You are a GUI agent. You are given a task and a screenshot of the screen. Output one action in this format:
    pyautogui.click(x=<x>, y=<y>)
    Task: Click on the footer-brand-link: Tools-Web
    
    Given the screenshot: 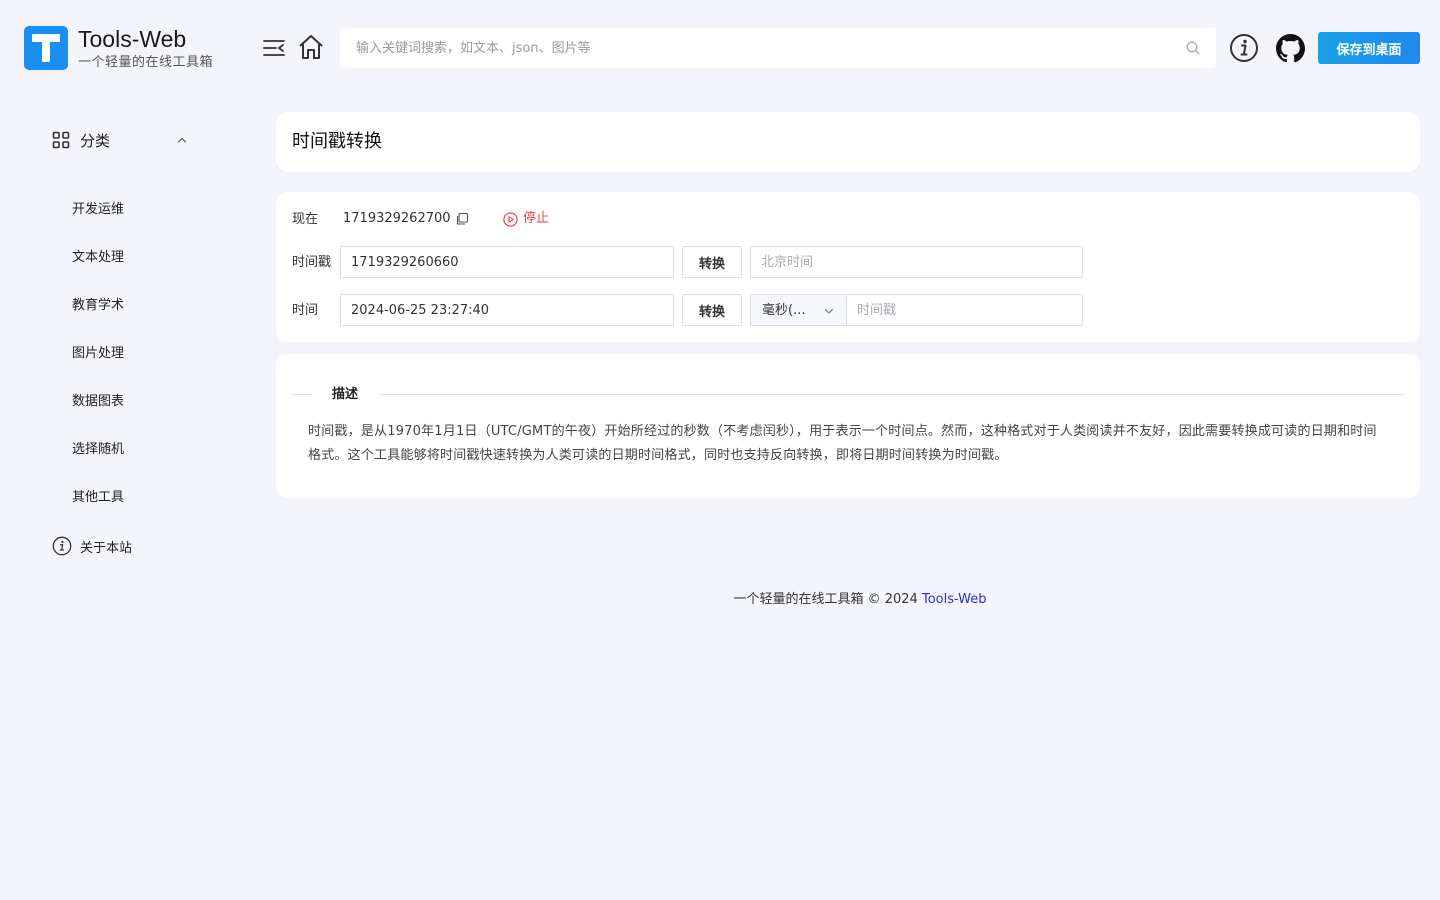 What is the action you would take?
    pyautogui.click(x=954, y=599)
    